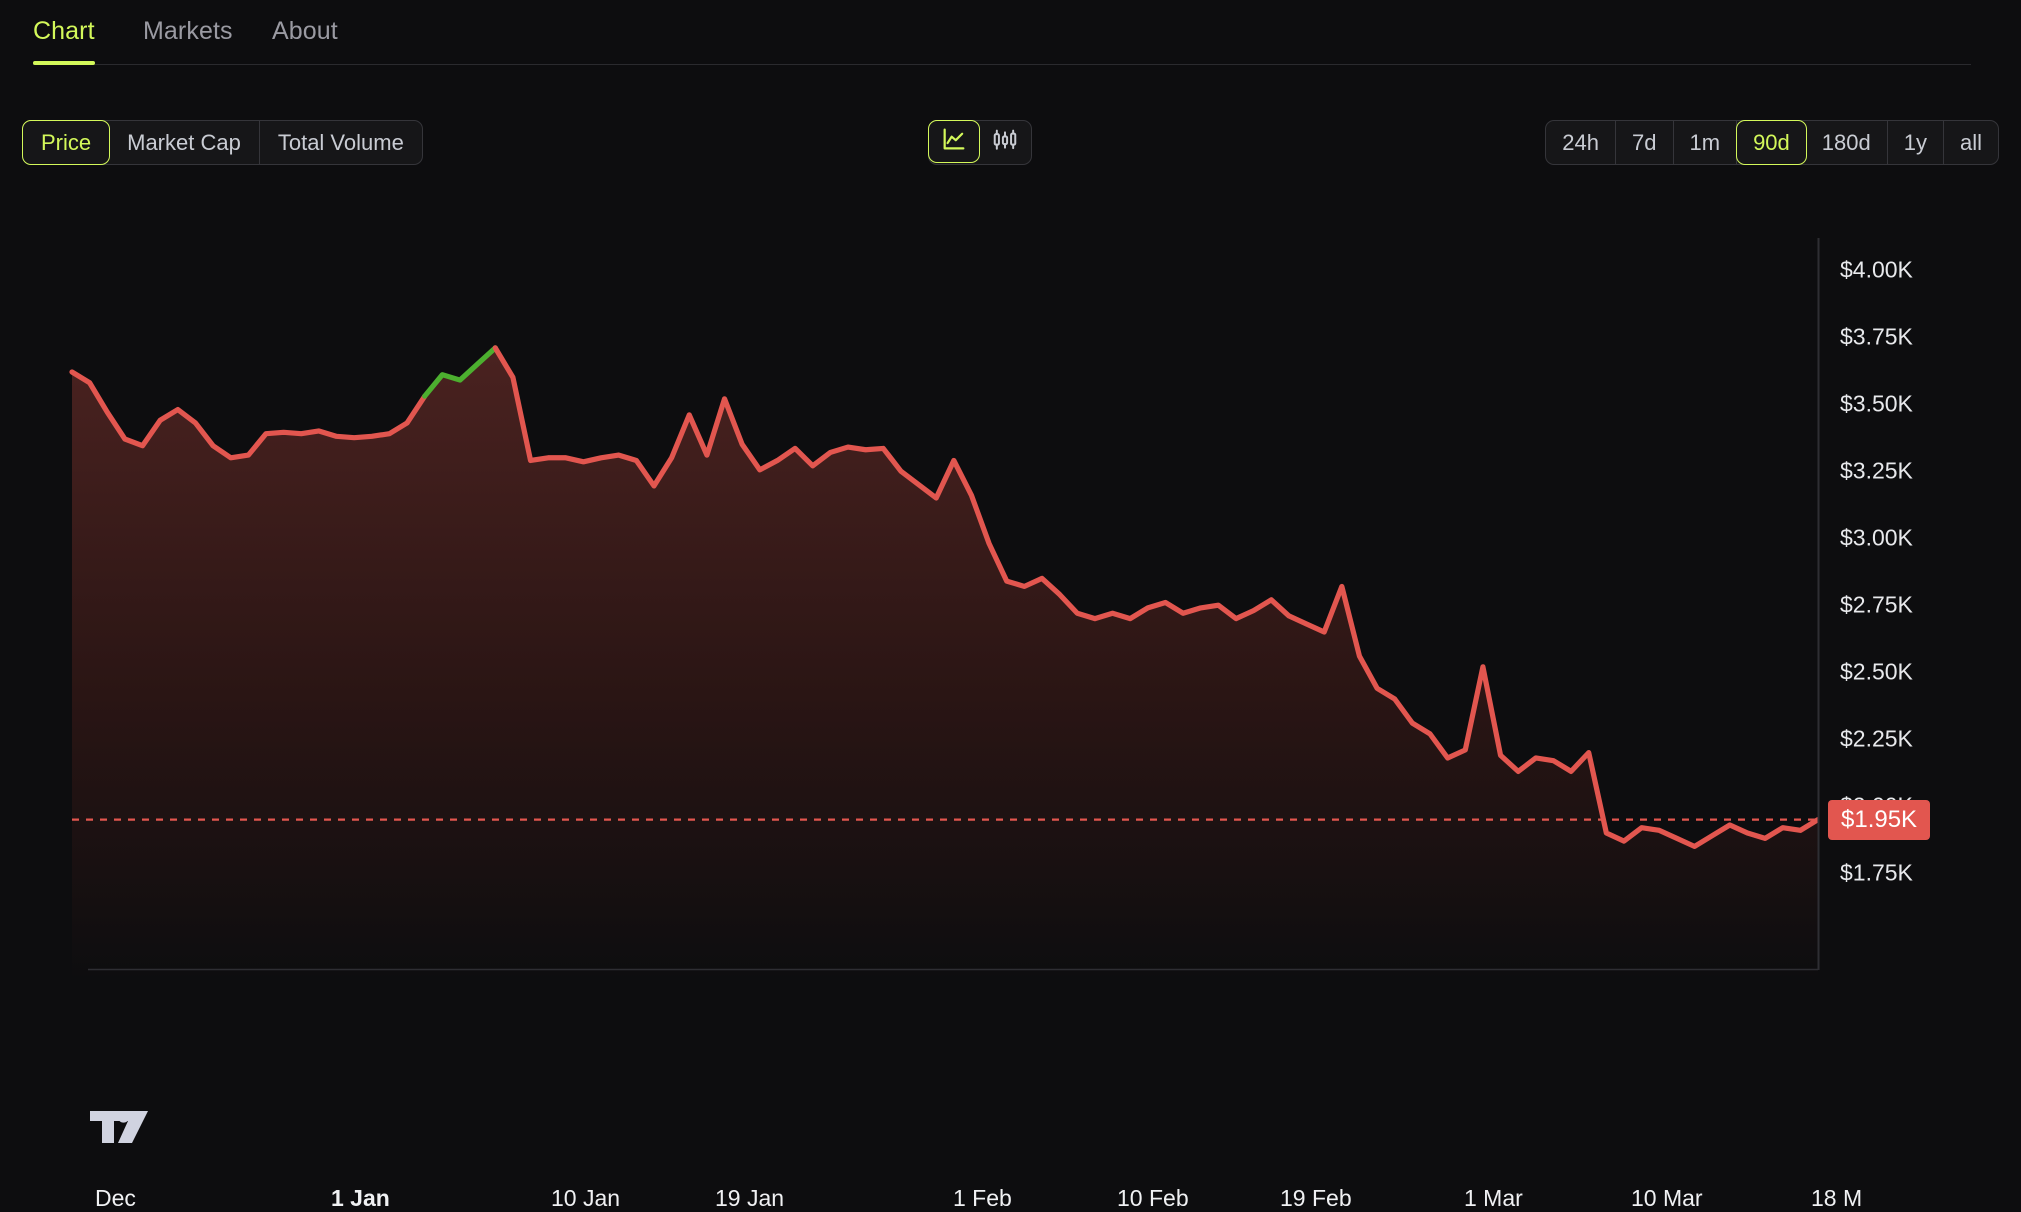 The image size is (2021, 1212). Describe the element at coordinates (305, 31) in the screenshot. I see `tab-about: About` at that location.